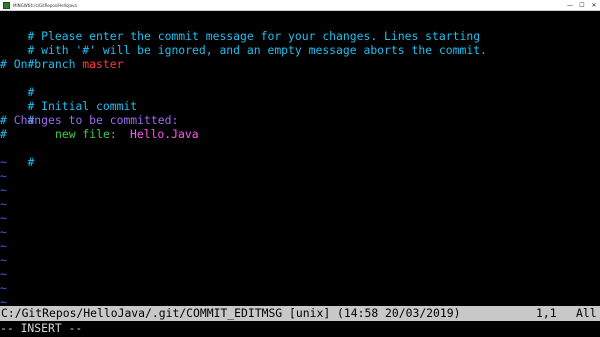 Image resolution: width=600 pixels, height=337 pixels. I want to click on changes-header: Changes to be committed:, so click(96, 120).